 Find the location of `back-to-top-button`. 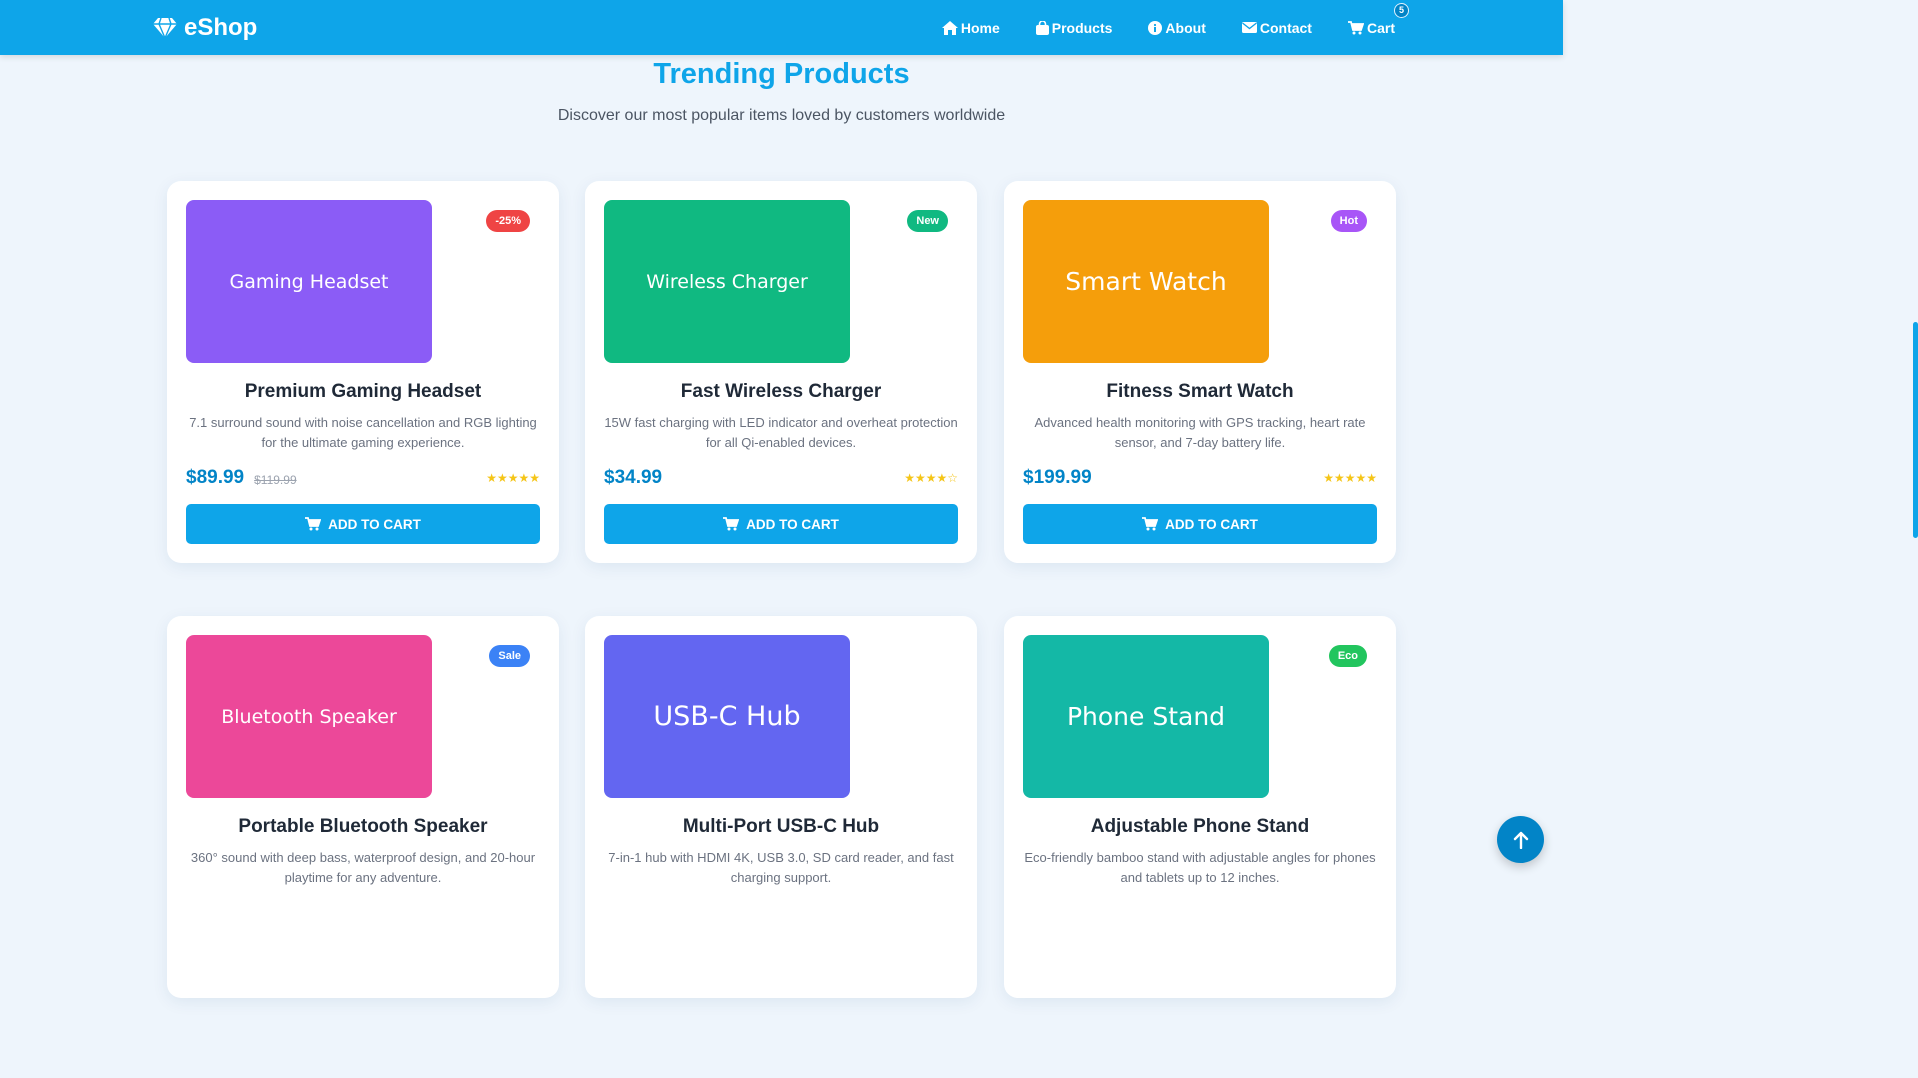

back-to-top-button is located at coordinates (1520, 839).